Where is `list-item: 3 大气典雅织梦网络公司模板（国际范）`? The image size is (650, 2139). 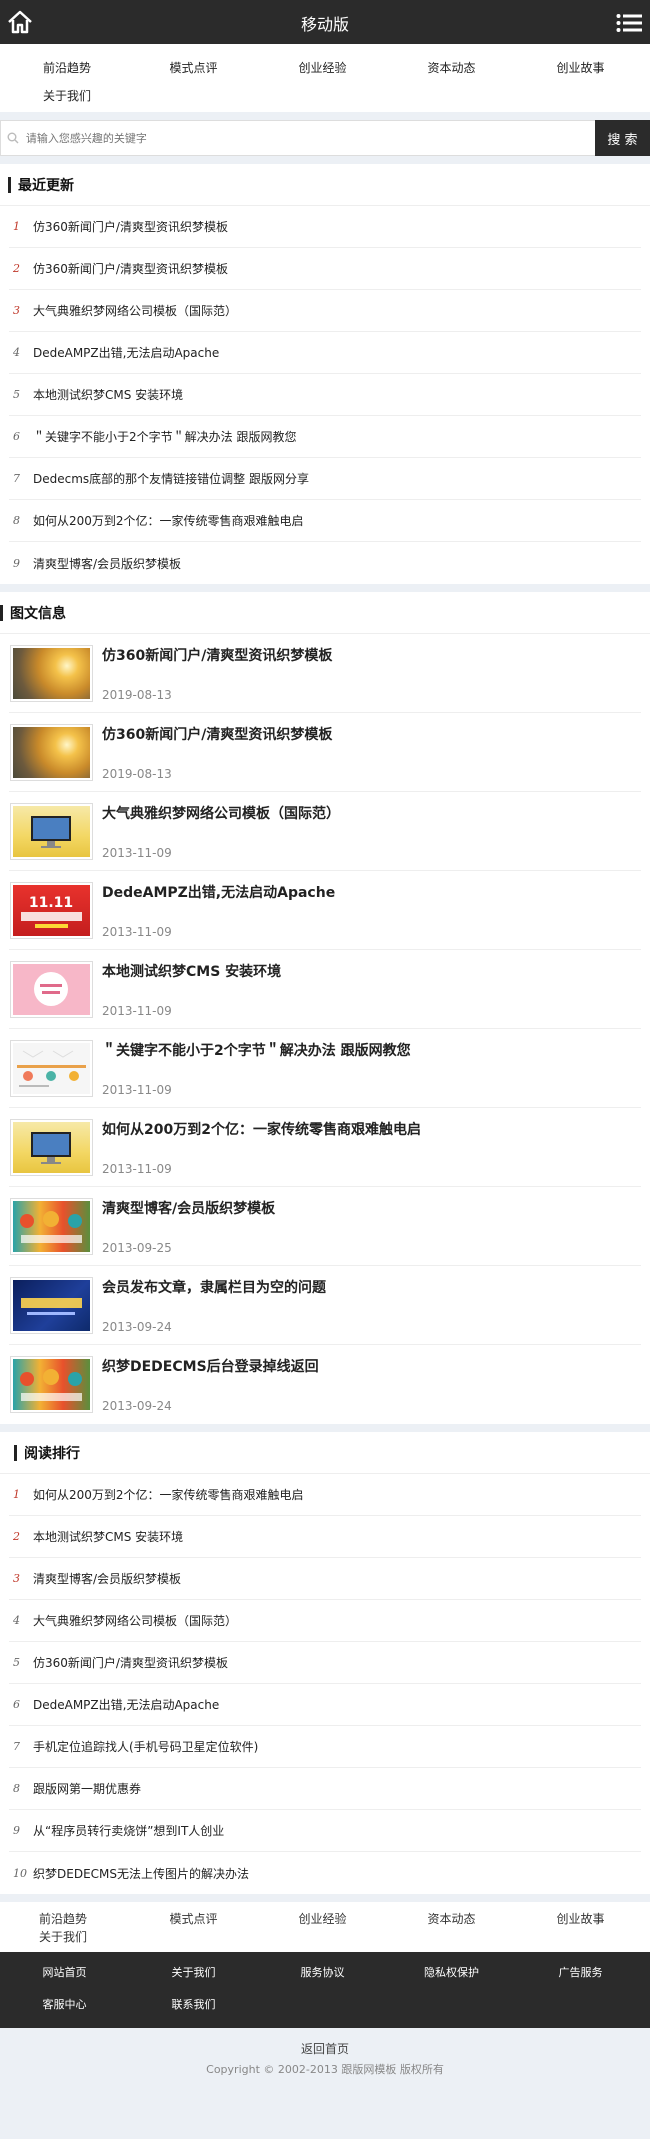 list-item: 3 大气典雅织梦网络公司模板（国际范） is located at coordinates (325, 311).